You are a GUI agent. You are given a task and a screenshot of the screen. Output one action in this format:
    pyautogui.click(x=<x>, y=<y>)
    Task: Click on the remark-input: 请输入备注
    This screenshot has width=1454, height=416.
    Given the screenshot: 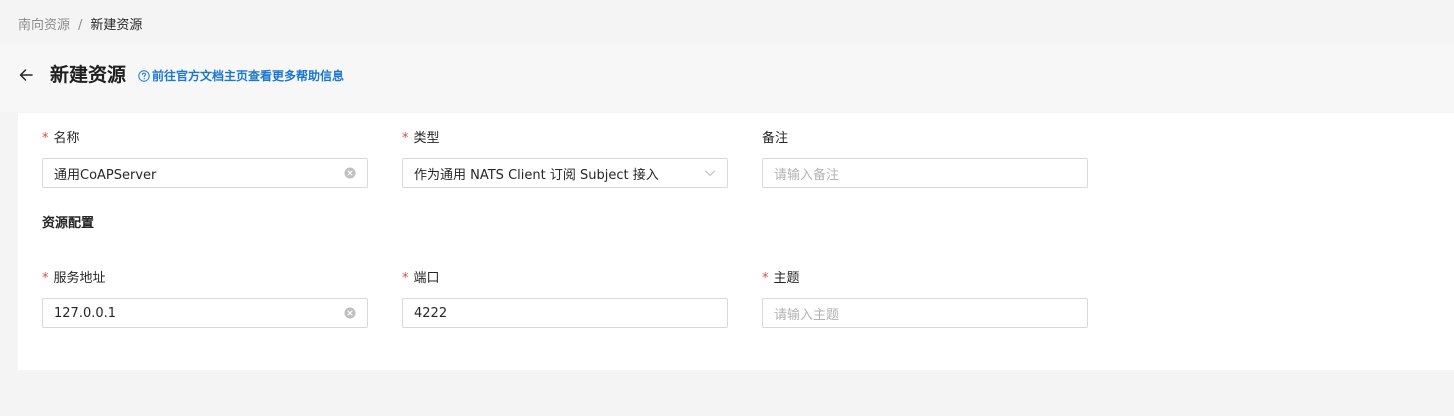 What is the action you would take?
    pyautogui.click(x=925, y=173)
    